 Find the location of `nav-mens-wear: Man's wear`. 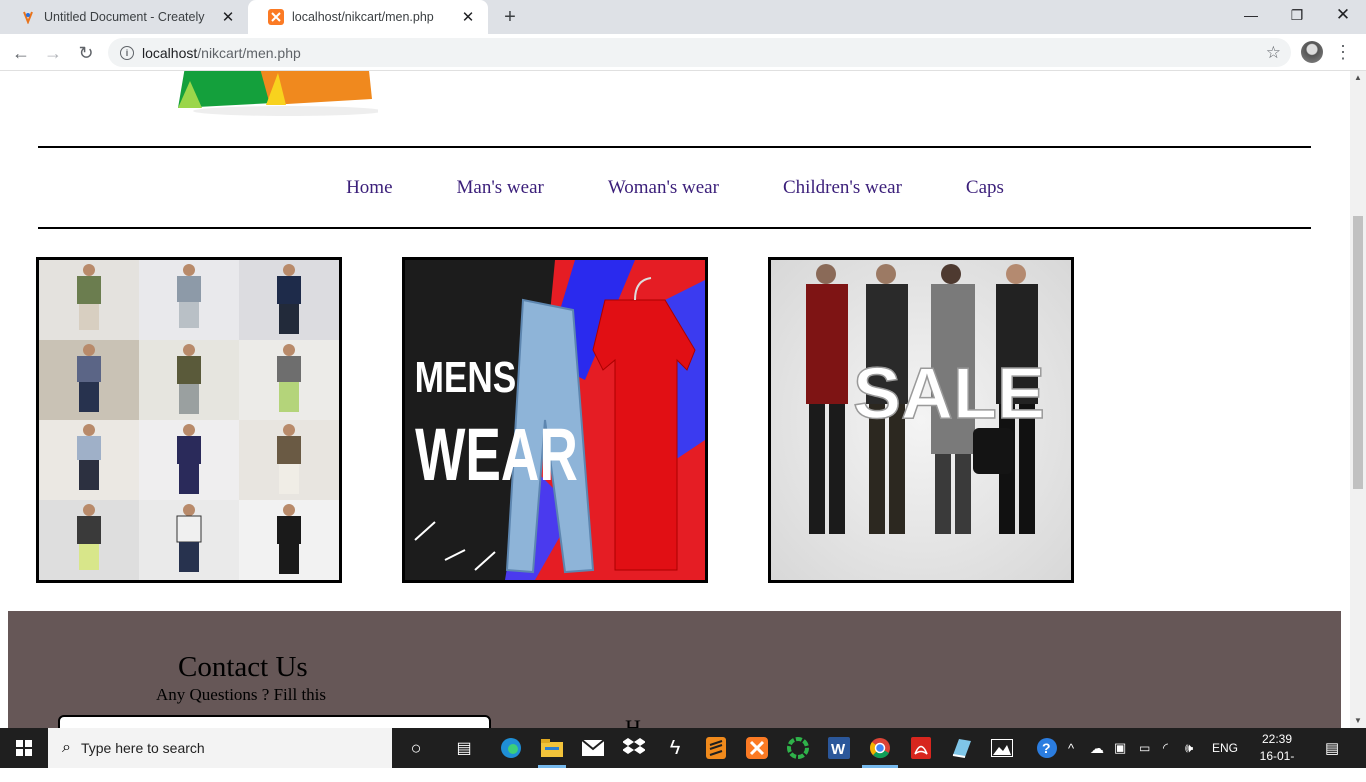

nav-mens-wear: Man's wear is located at coordinates (500, 189).